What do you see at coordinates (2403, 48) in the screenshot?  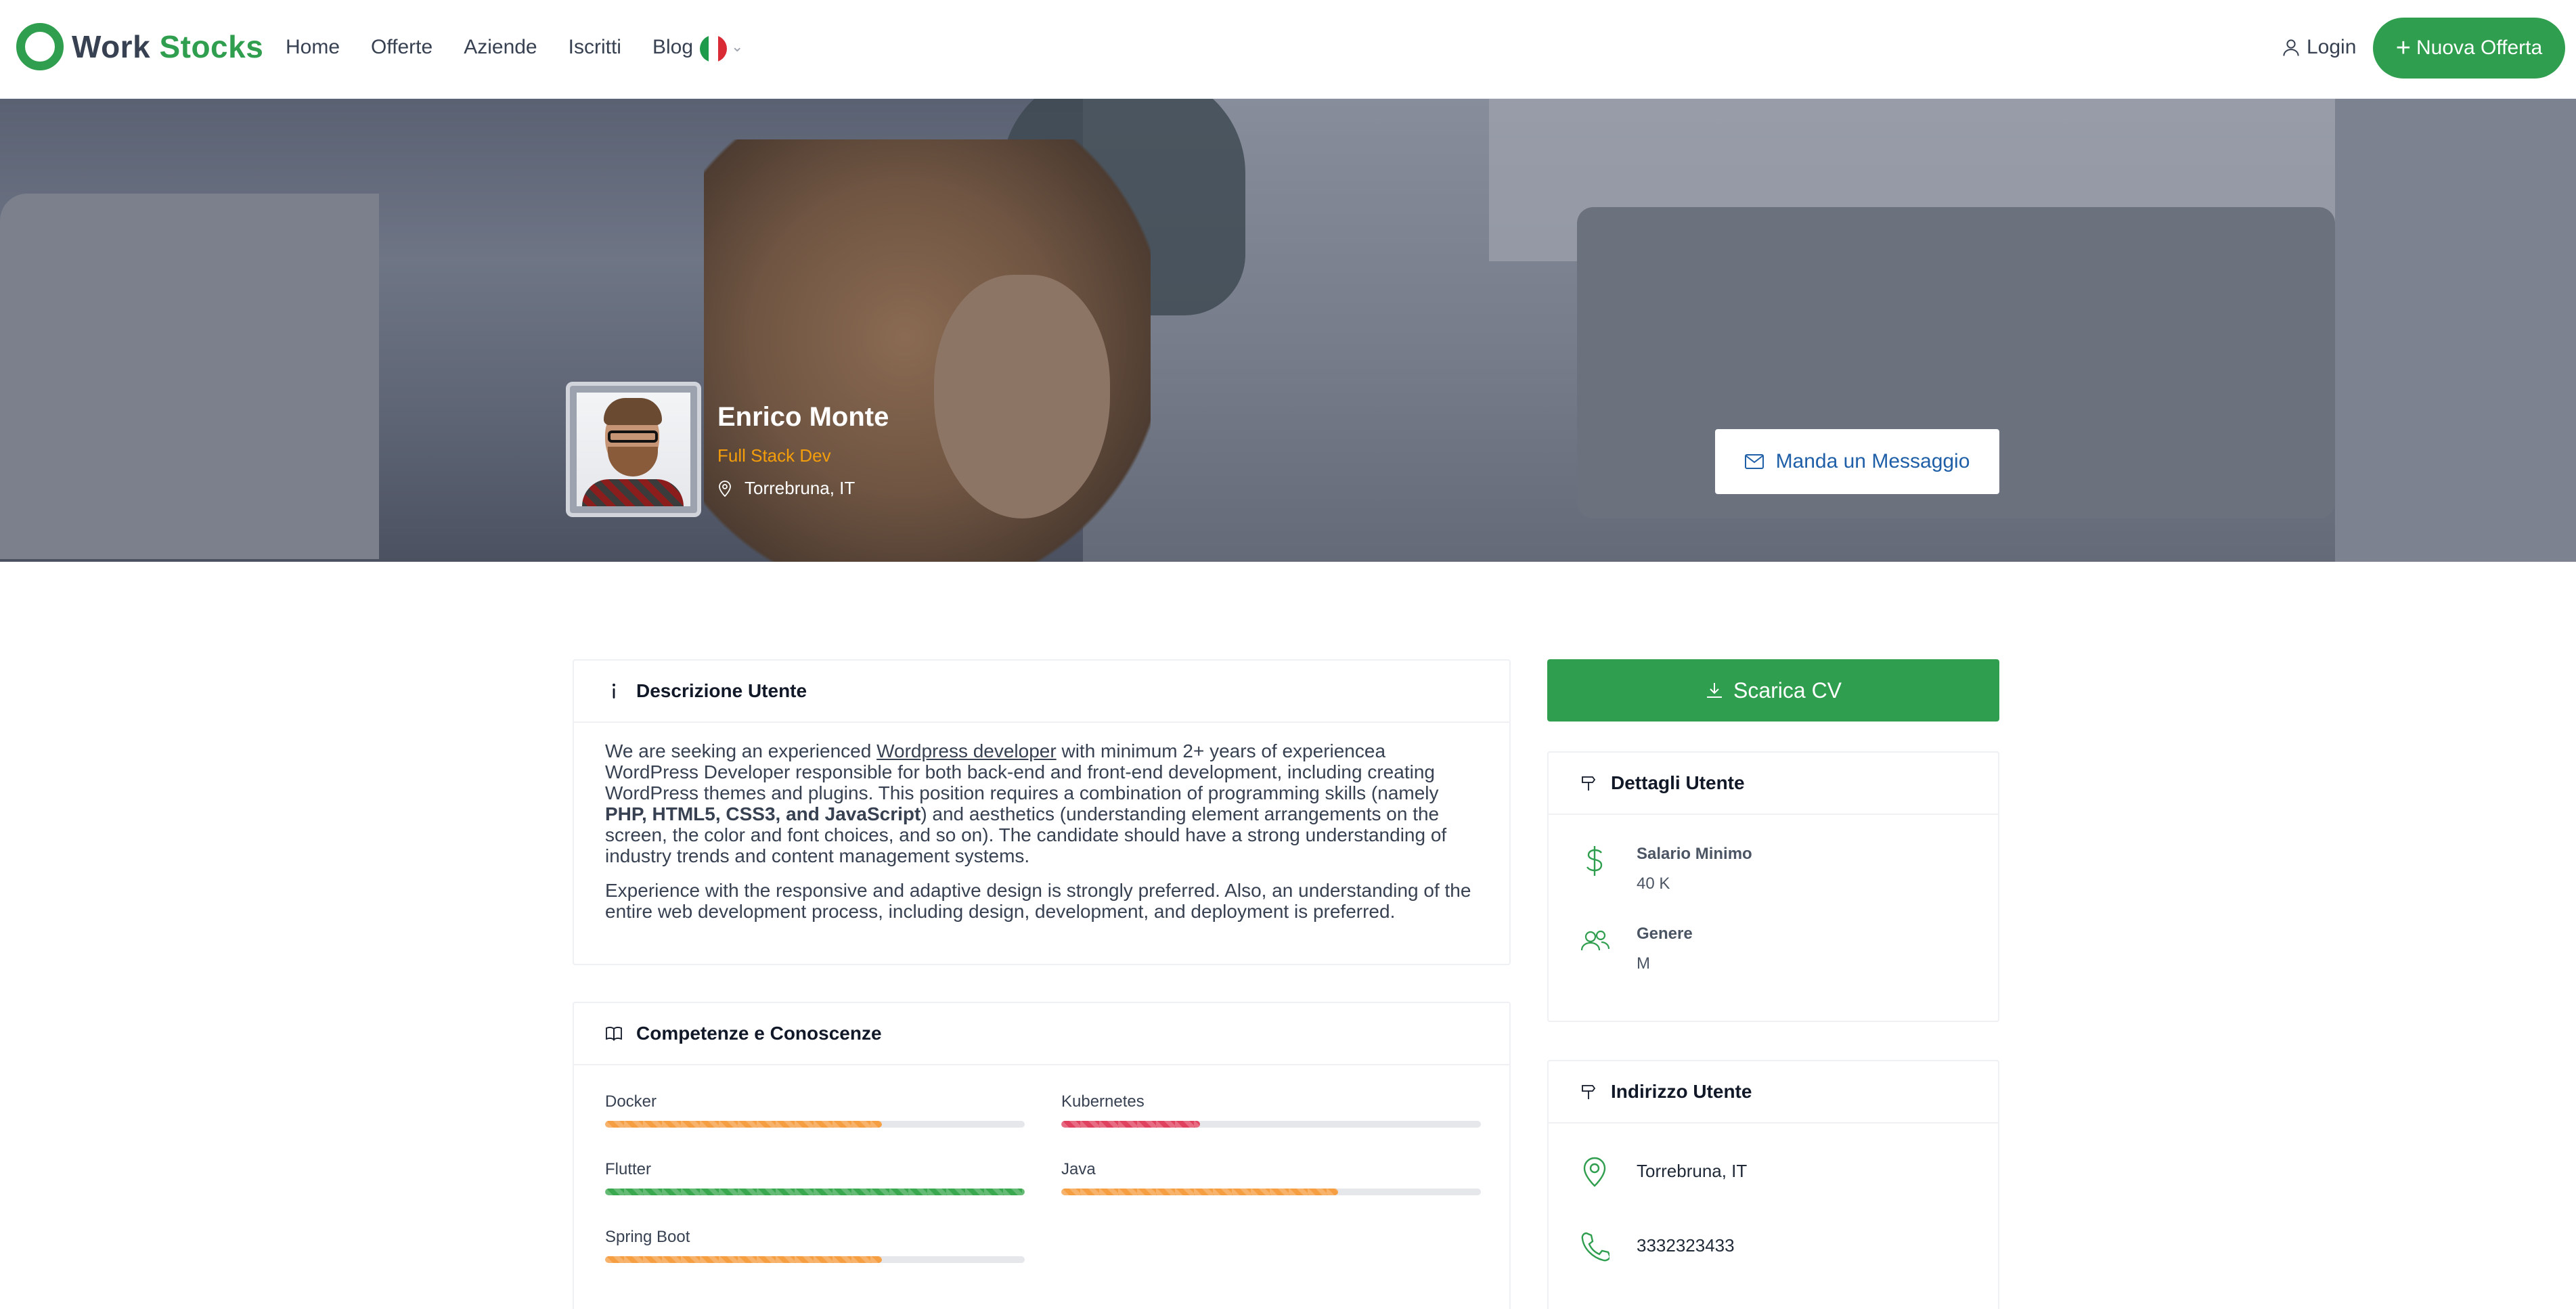 I see `plus-icon: +` at bounding box center [2403, 48].